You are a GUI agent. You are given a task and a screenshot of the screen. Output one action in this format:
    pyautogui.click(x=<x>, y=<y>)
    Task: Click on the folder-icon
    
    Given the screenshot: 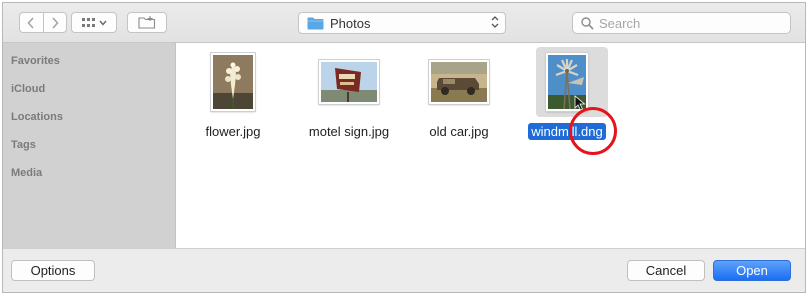 What is the action you would take?
    pyautogui.click(x=315, y=23)
    